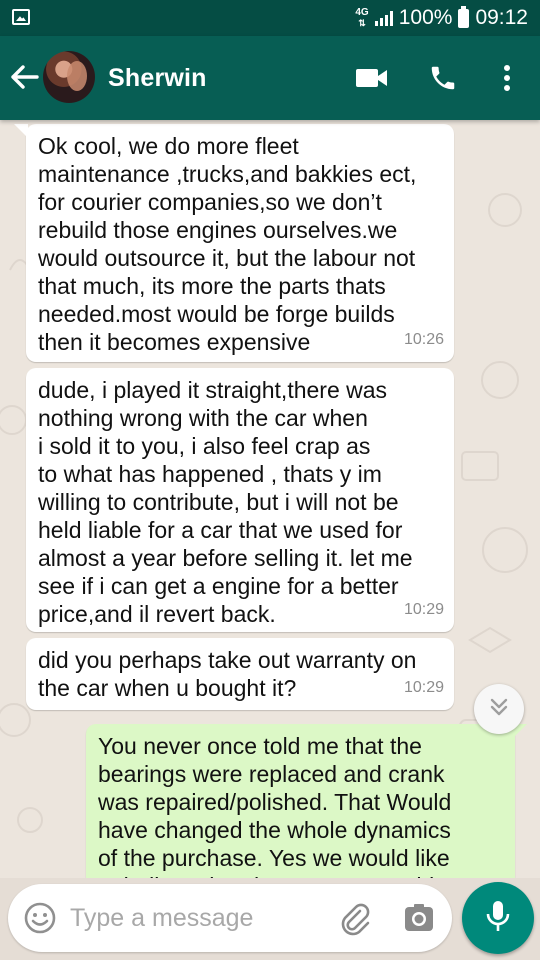 This screenshot has width=540, height=960. Describe the element at coordinates (157, 78) in the screenshot. I see `contact-name: Sherwin` at that location.